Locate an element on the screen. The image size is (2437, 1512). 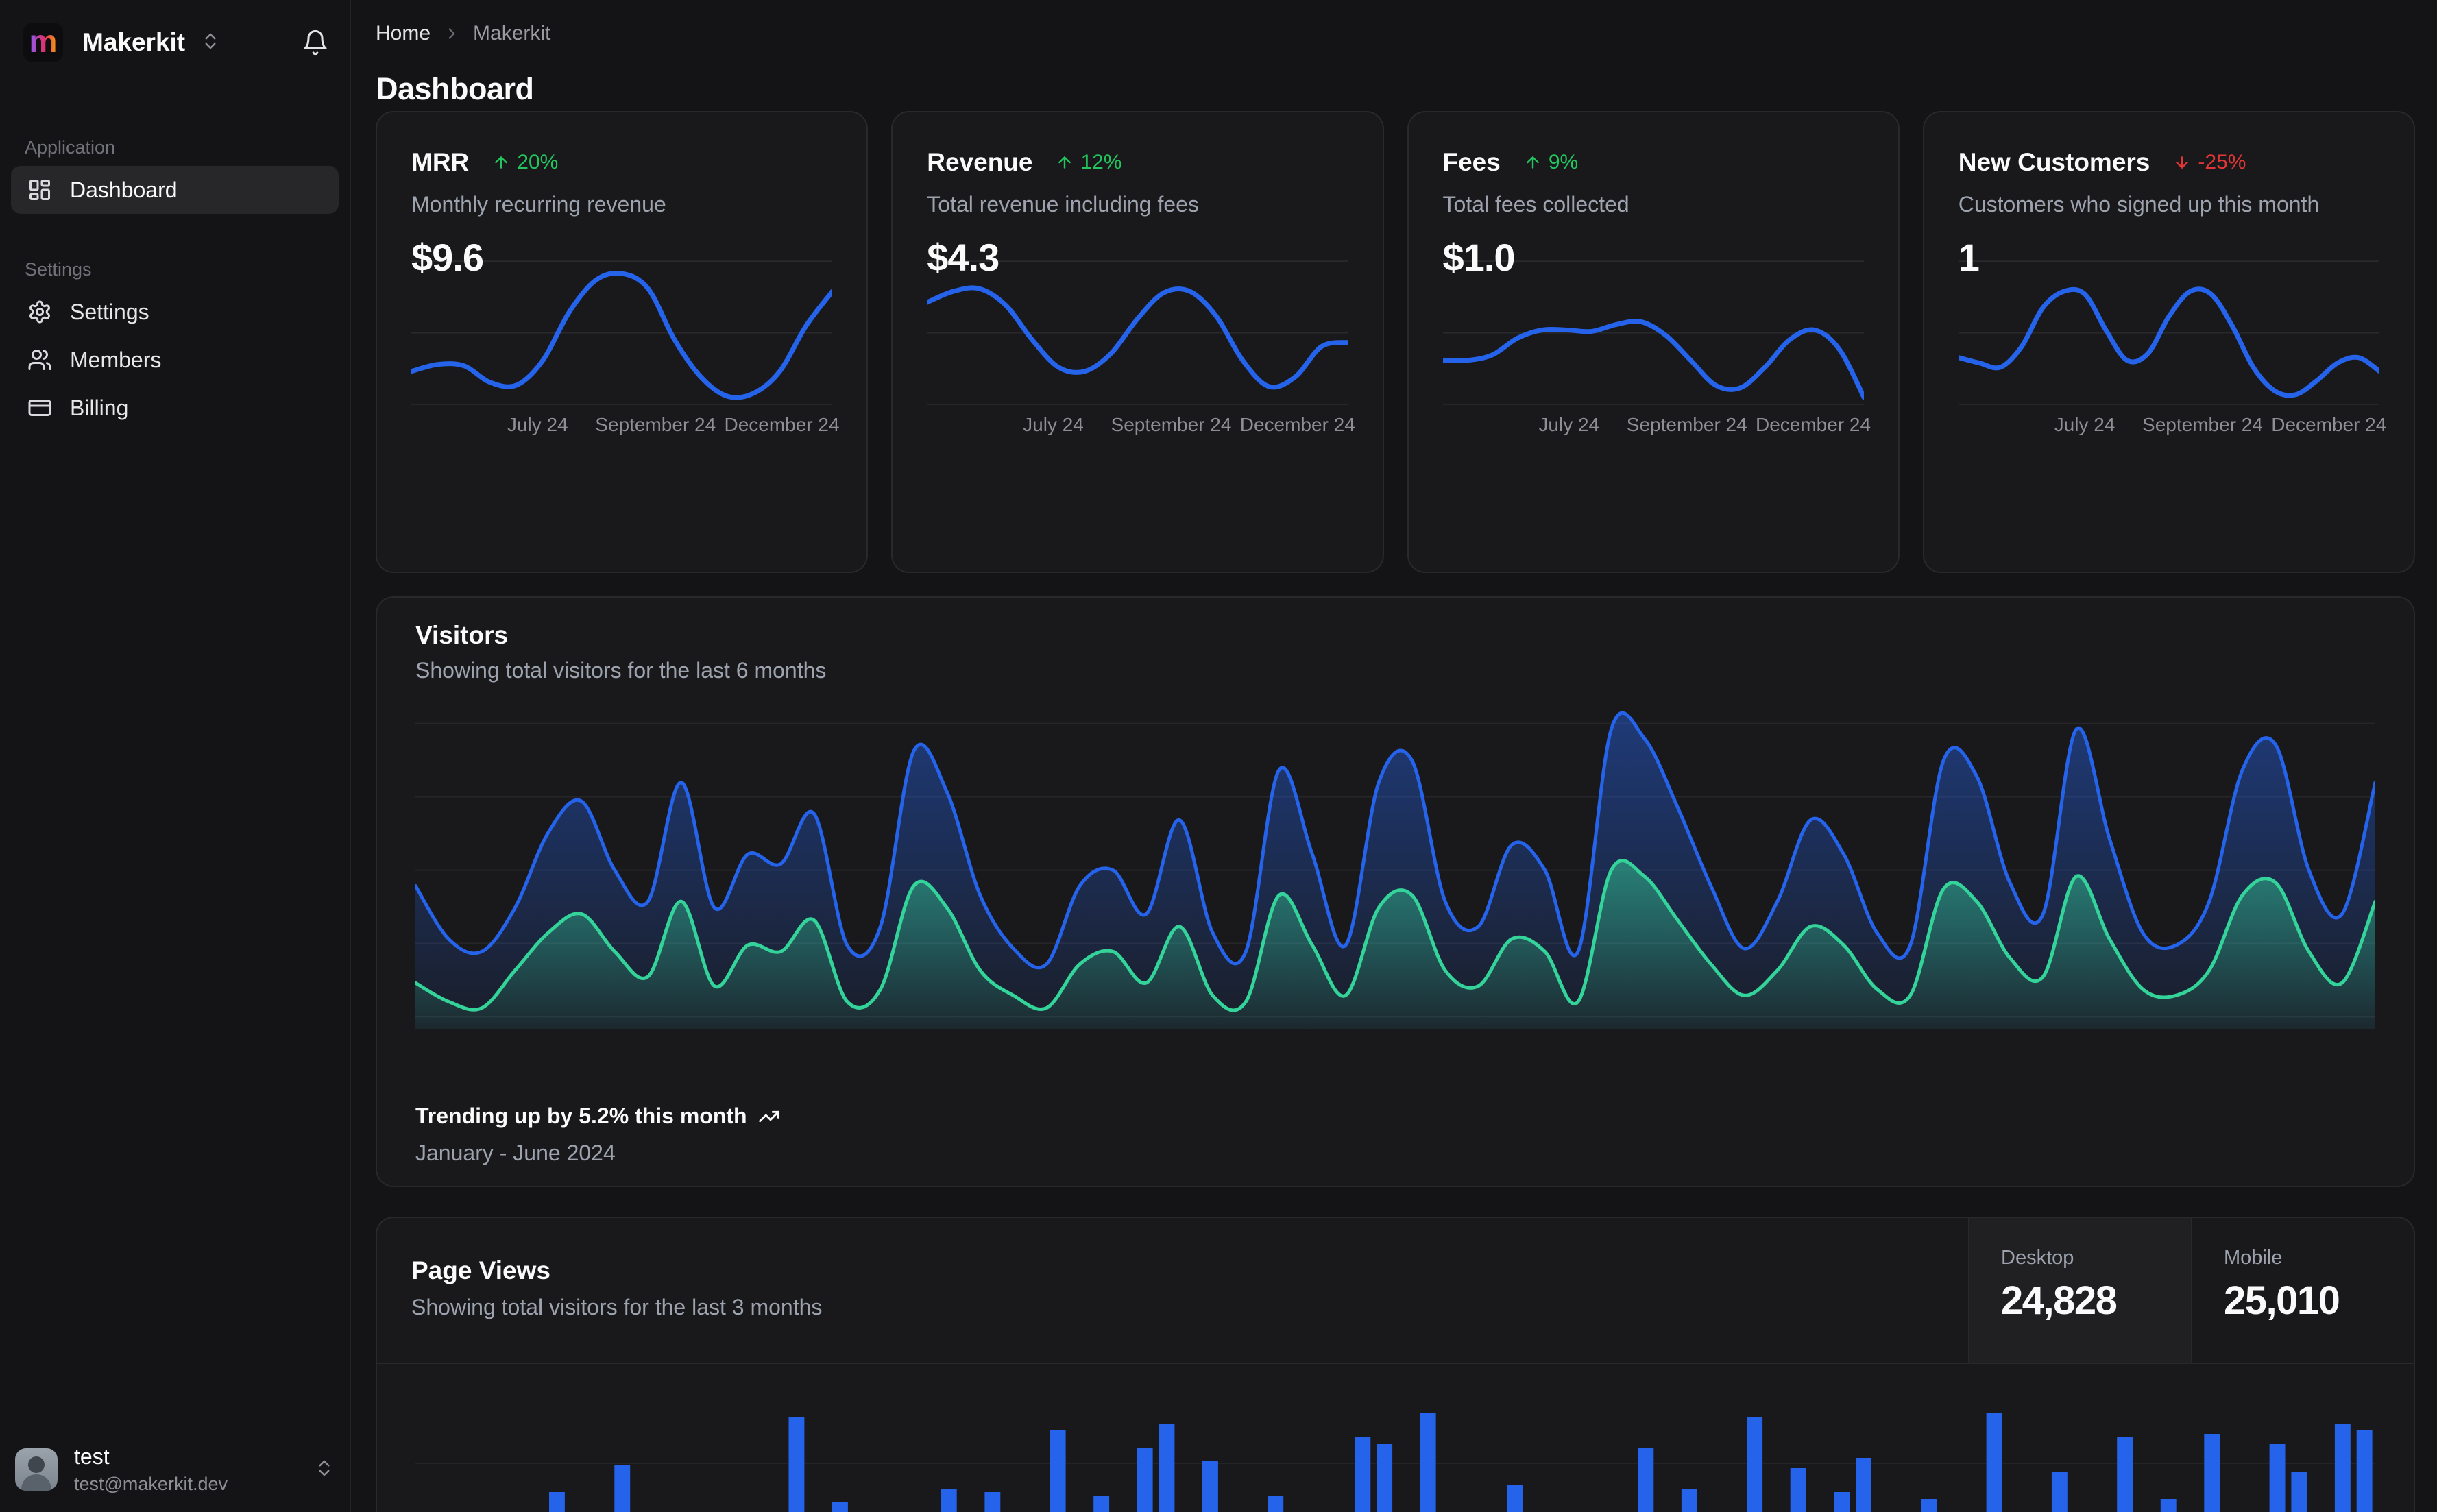
stat-subtitle: Total revenue including fees is located at coordinates (1063, 205).